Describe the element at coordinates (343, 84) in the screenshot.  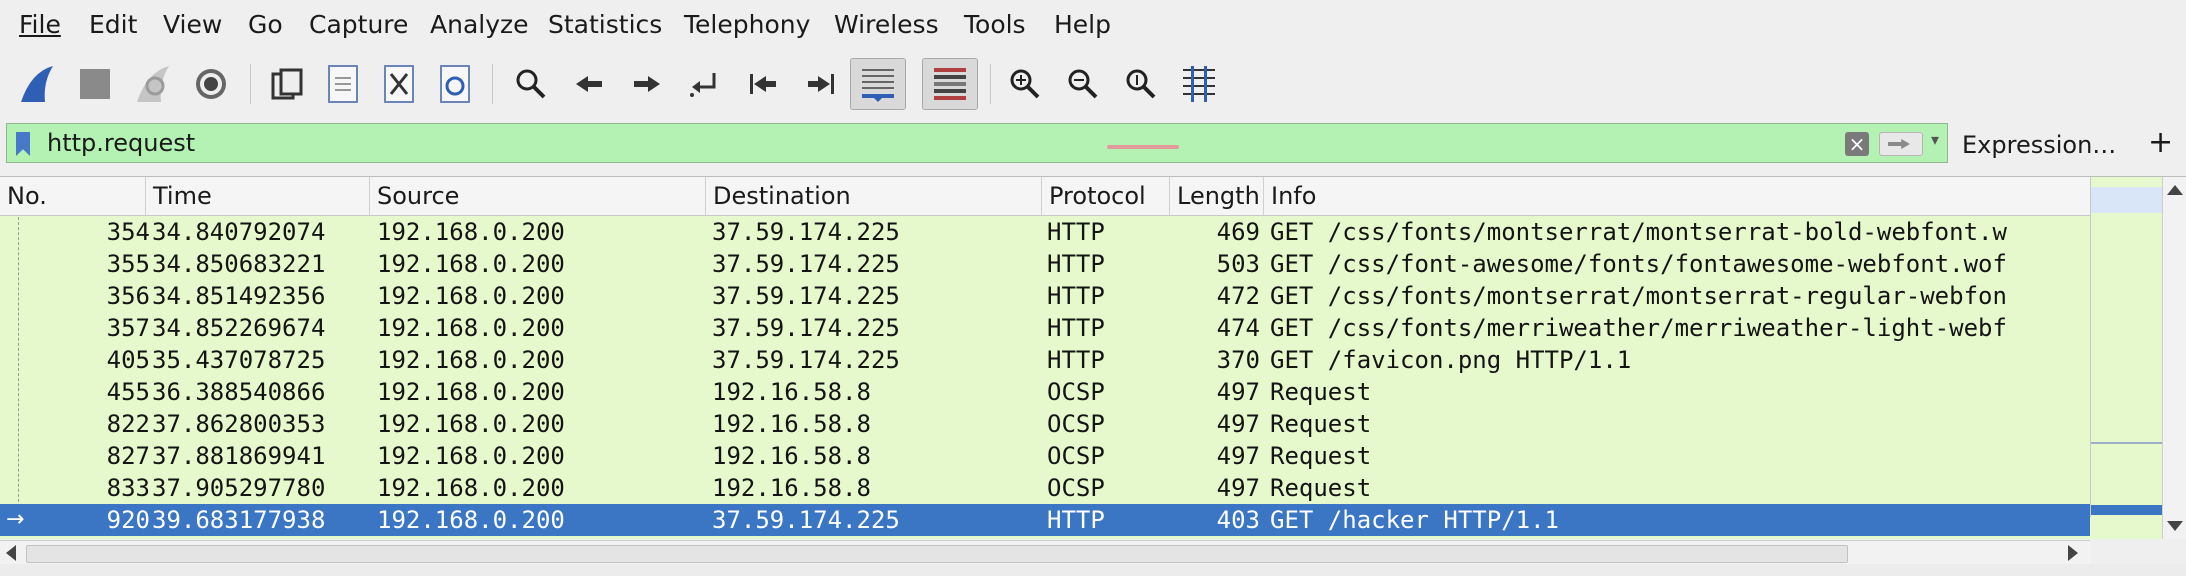
I see `save-file-icon` at that location.